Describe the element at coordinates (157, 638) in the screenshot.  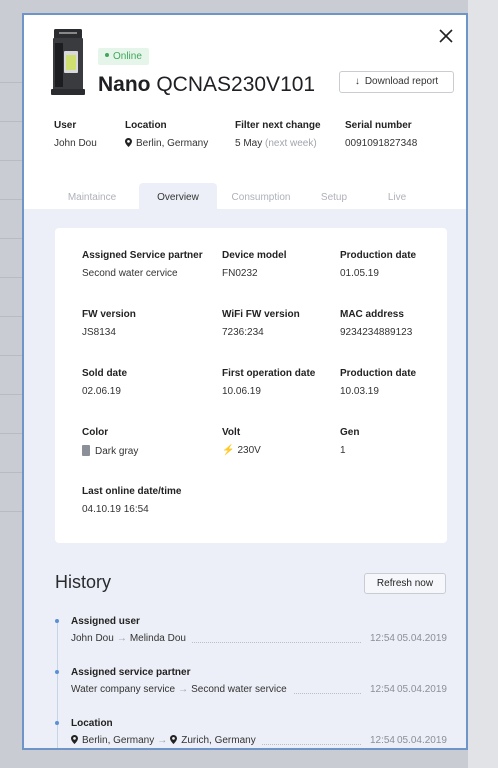
I see `change-to: Melinda Dou` at that location.